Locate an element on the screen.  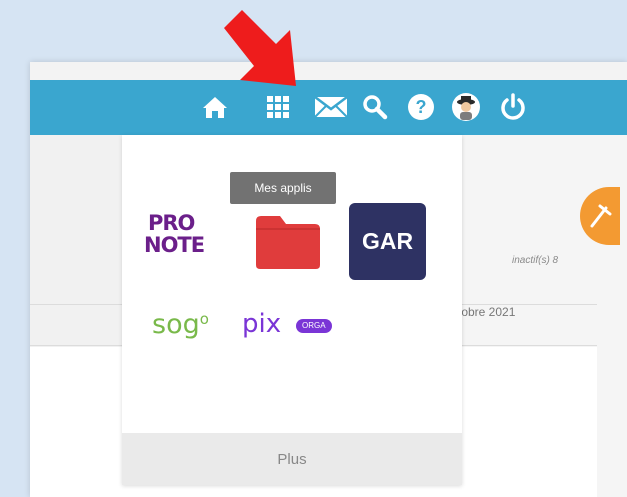
sogo-logo-sup: o is located at coordinates (204, 319).